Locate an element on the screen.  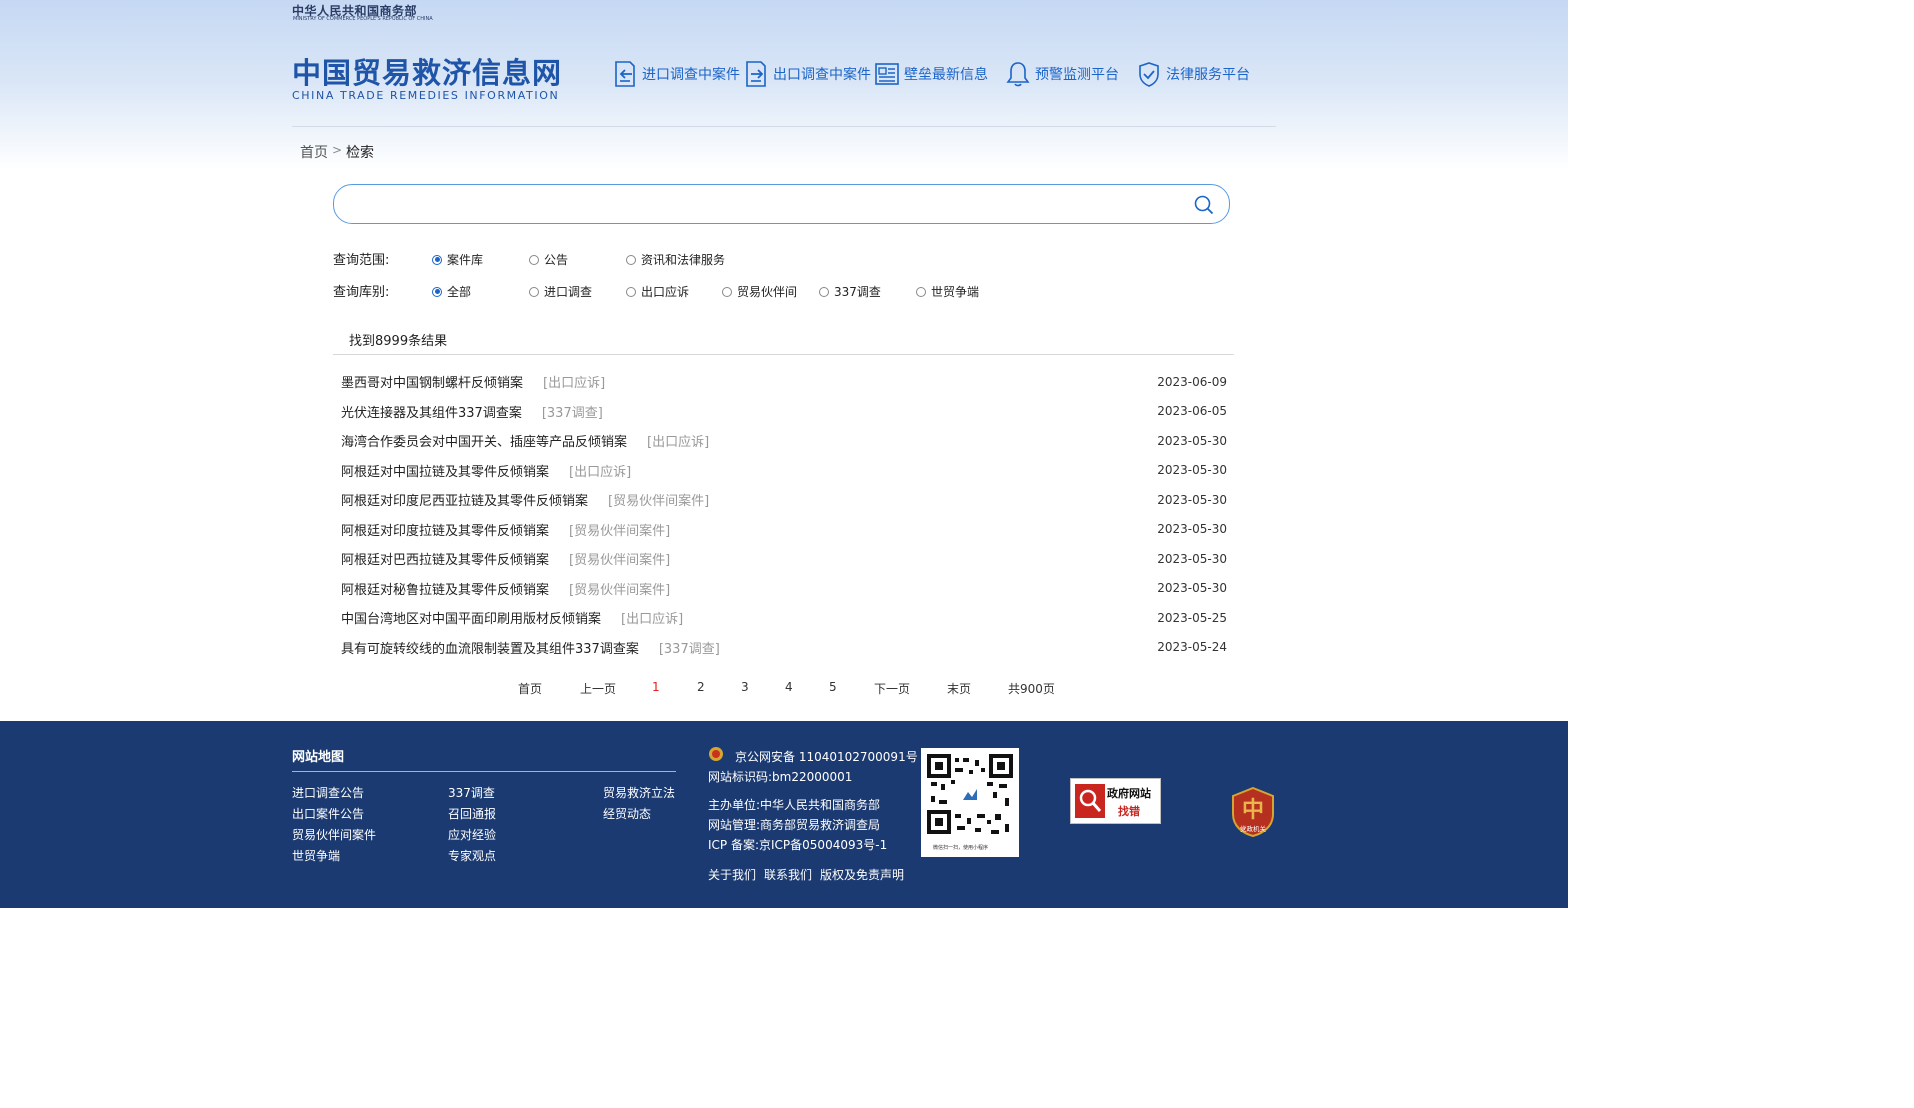
pager-last: 末页 is located at coordinates (959, 688).